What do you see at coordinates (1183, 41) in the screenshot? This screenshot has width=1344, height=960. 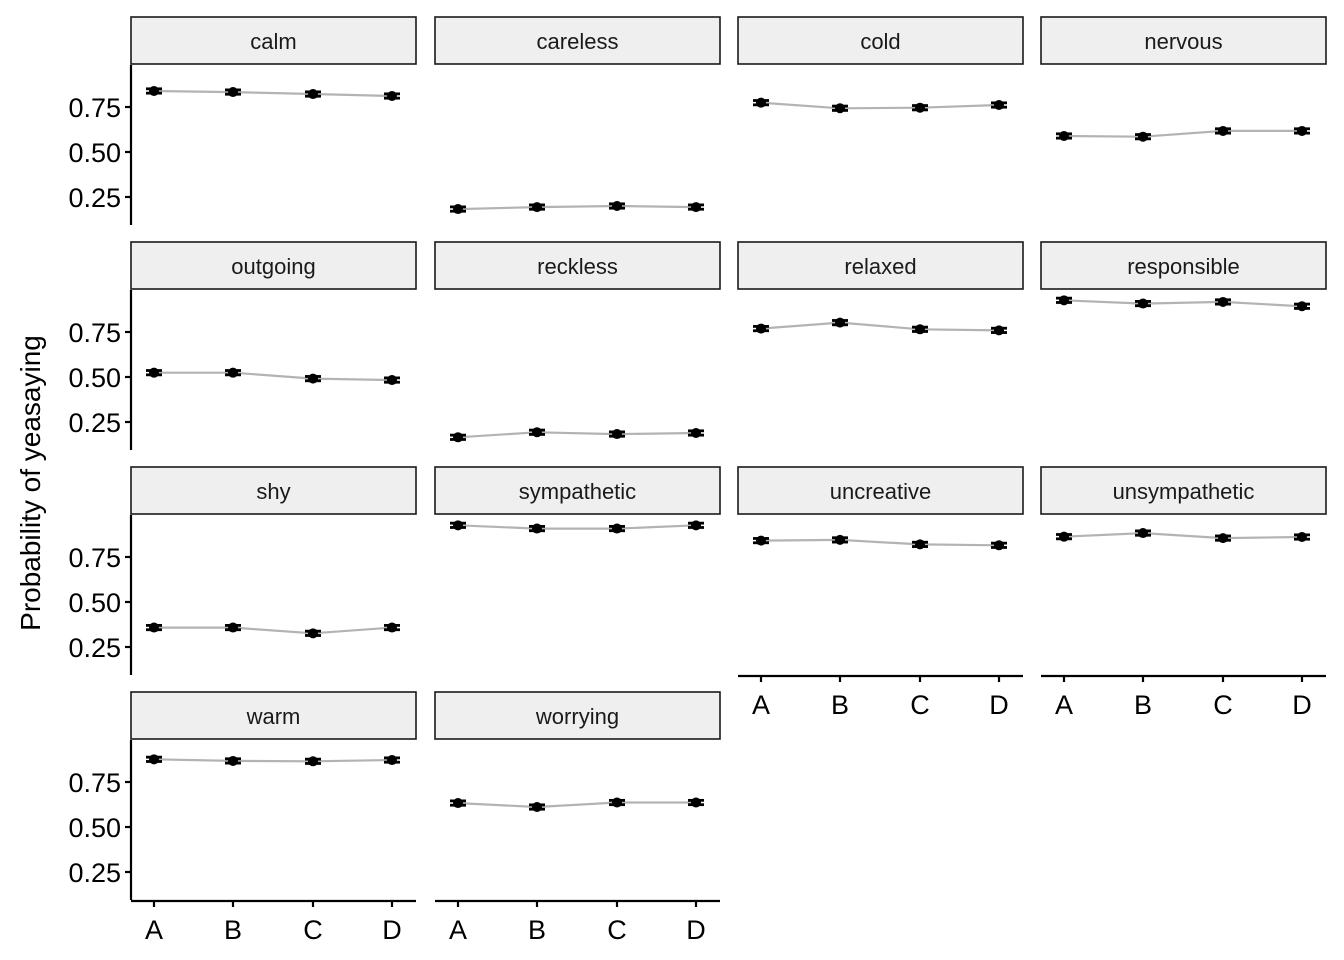 I see `strip-label: nervous` at bounding box center [1183, 41].